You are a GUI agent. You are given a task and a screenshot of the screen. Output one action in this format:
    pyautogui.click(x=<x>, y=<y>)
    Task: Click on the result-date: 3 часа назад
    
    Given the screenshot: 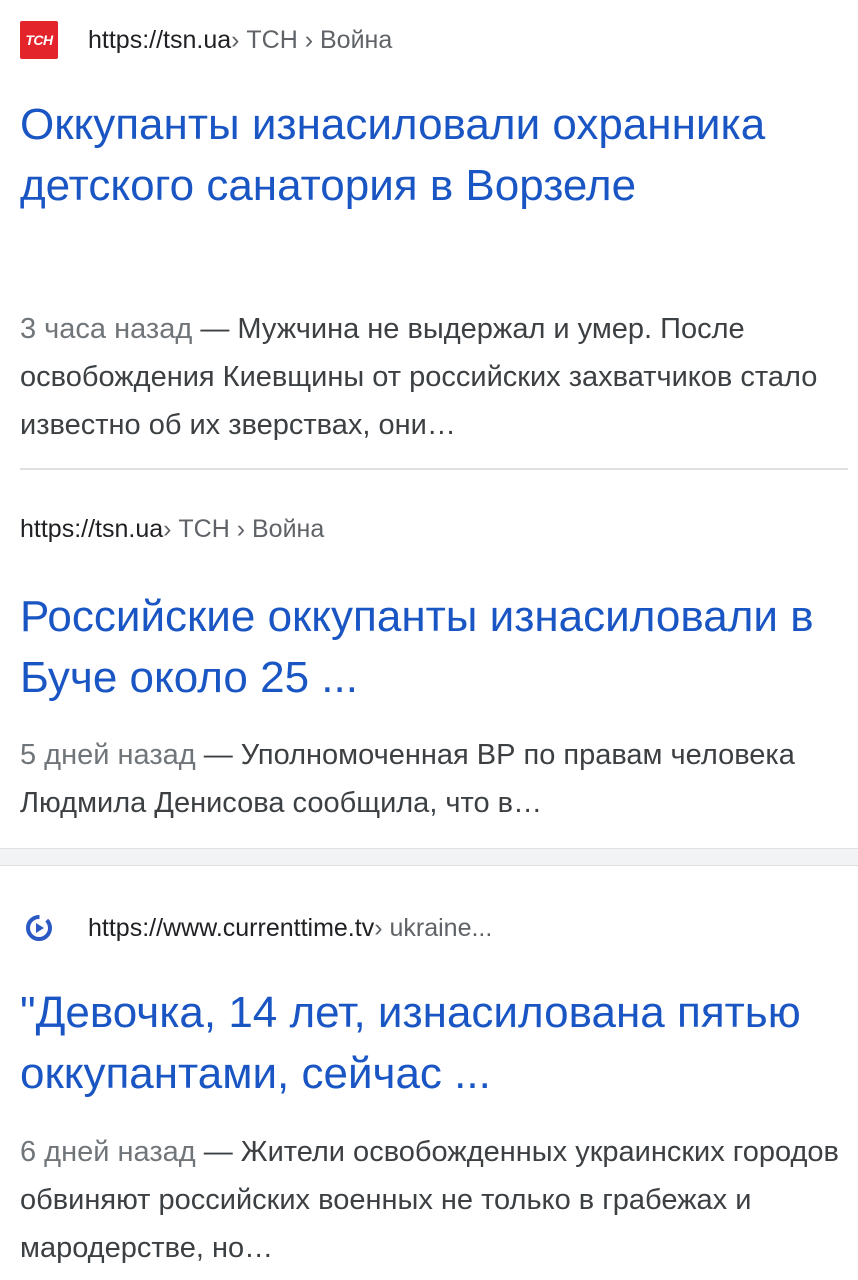 What is the action you would take?
    pyautogui.click(x=106, y=329)
    